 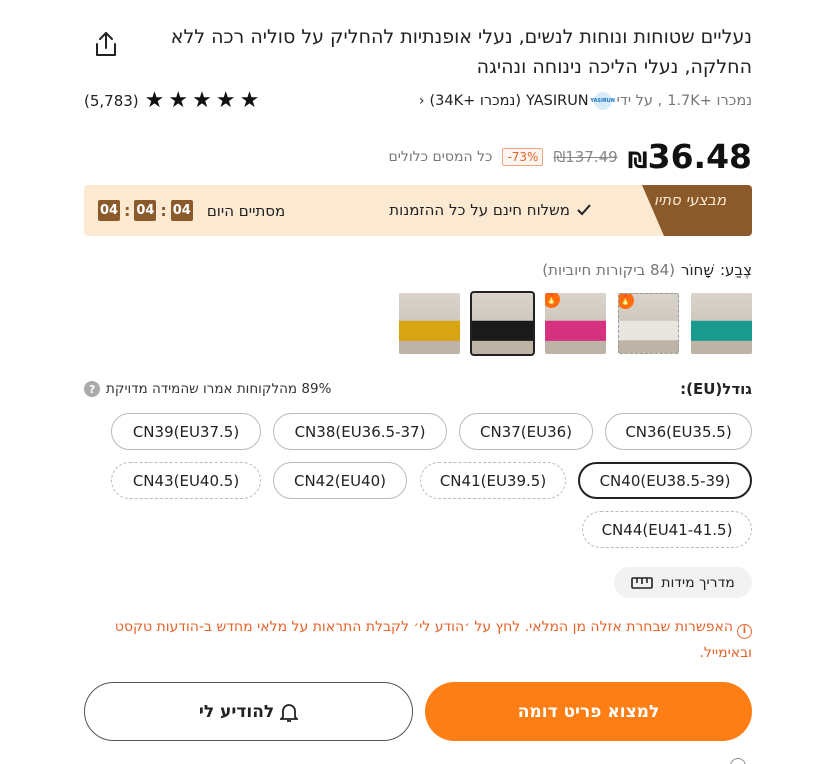 I want to click on store-sold-count: (נמכרו +34K), so click(x=475, y=101).